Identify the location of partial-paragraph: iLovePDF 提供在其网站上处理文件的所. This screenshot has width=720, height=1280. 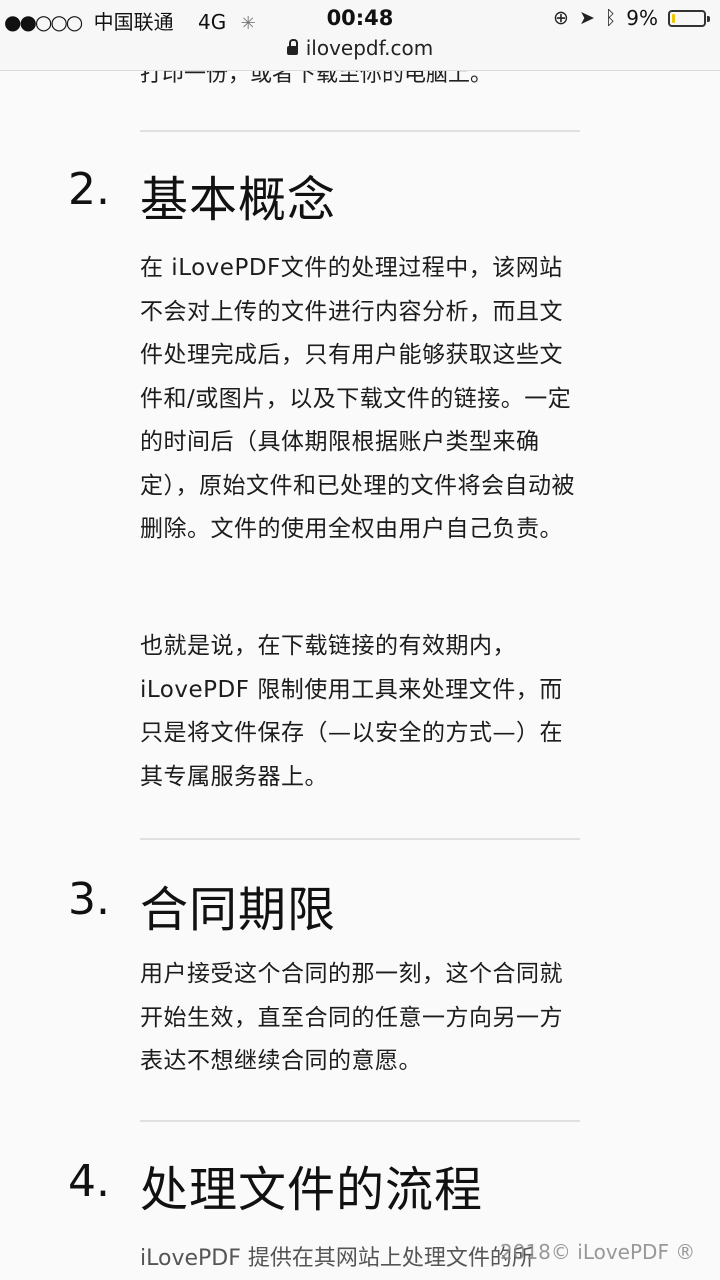
(337, 1258).